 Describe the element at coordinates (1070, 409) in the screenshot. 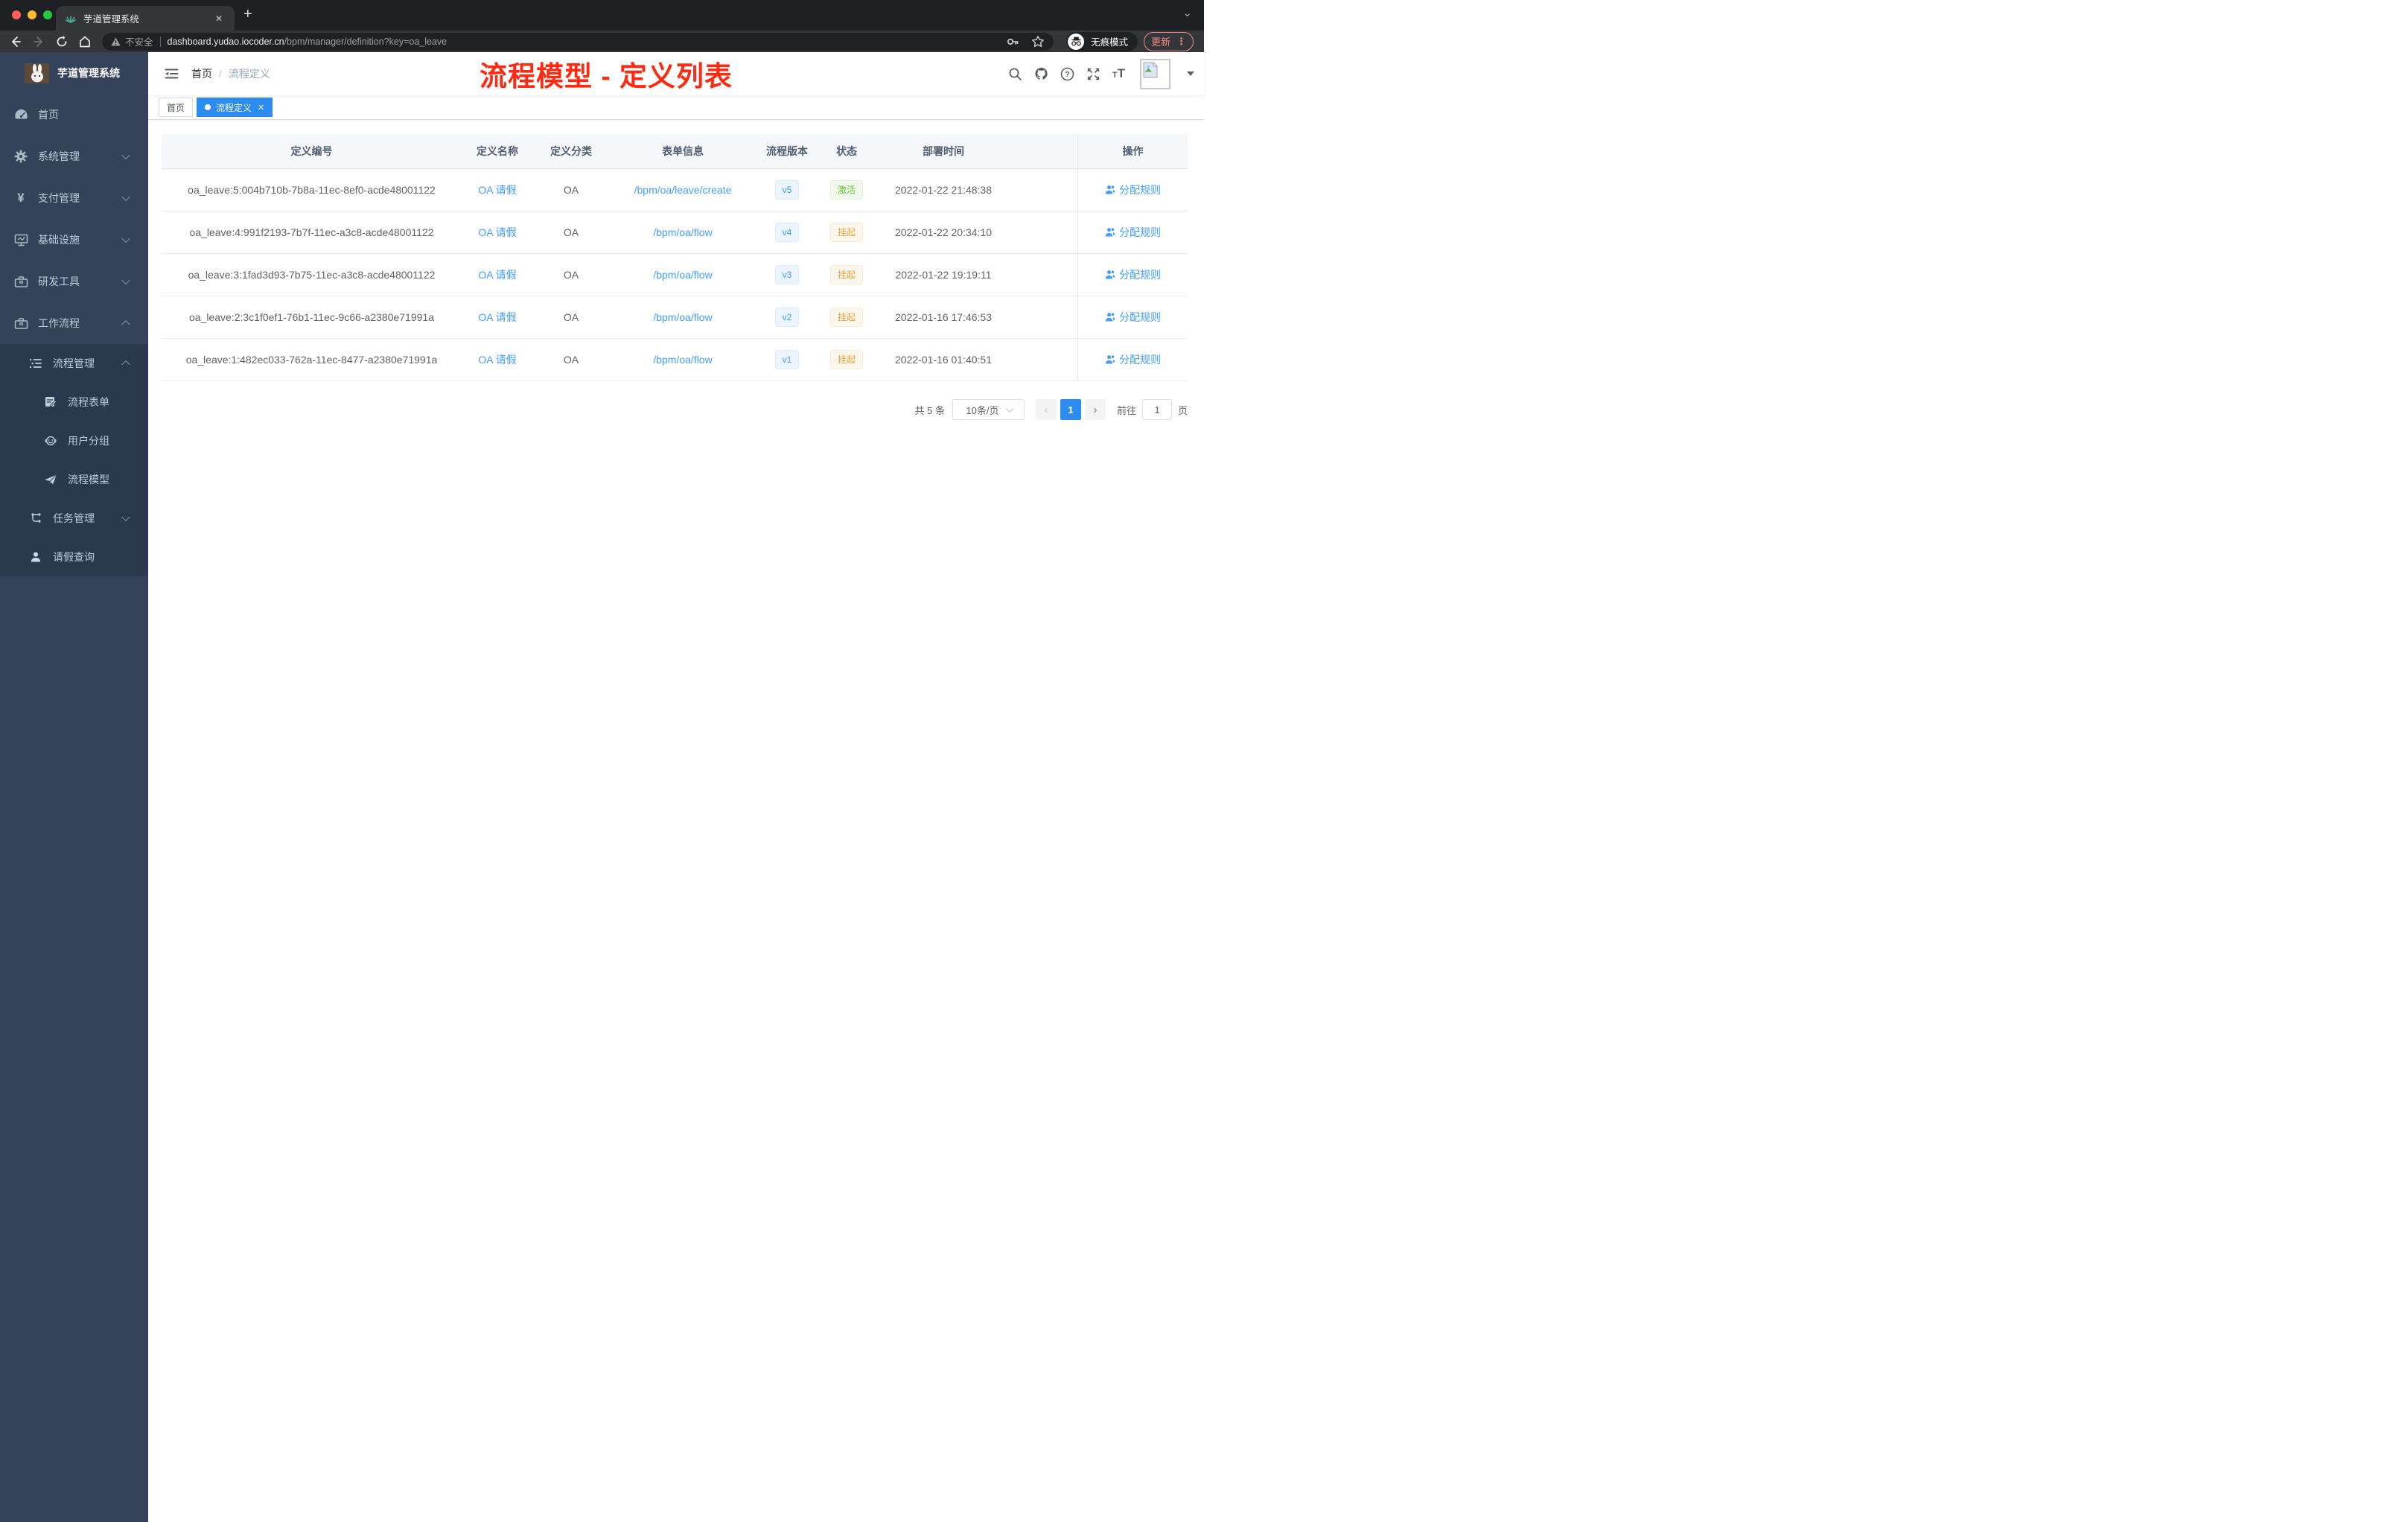

I see `page-number-1: 1` at that location.